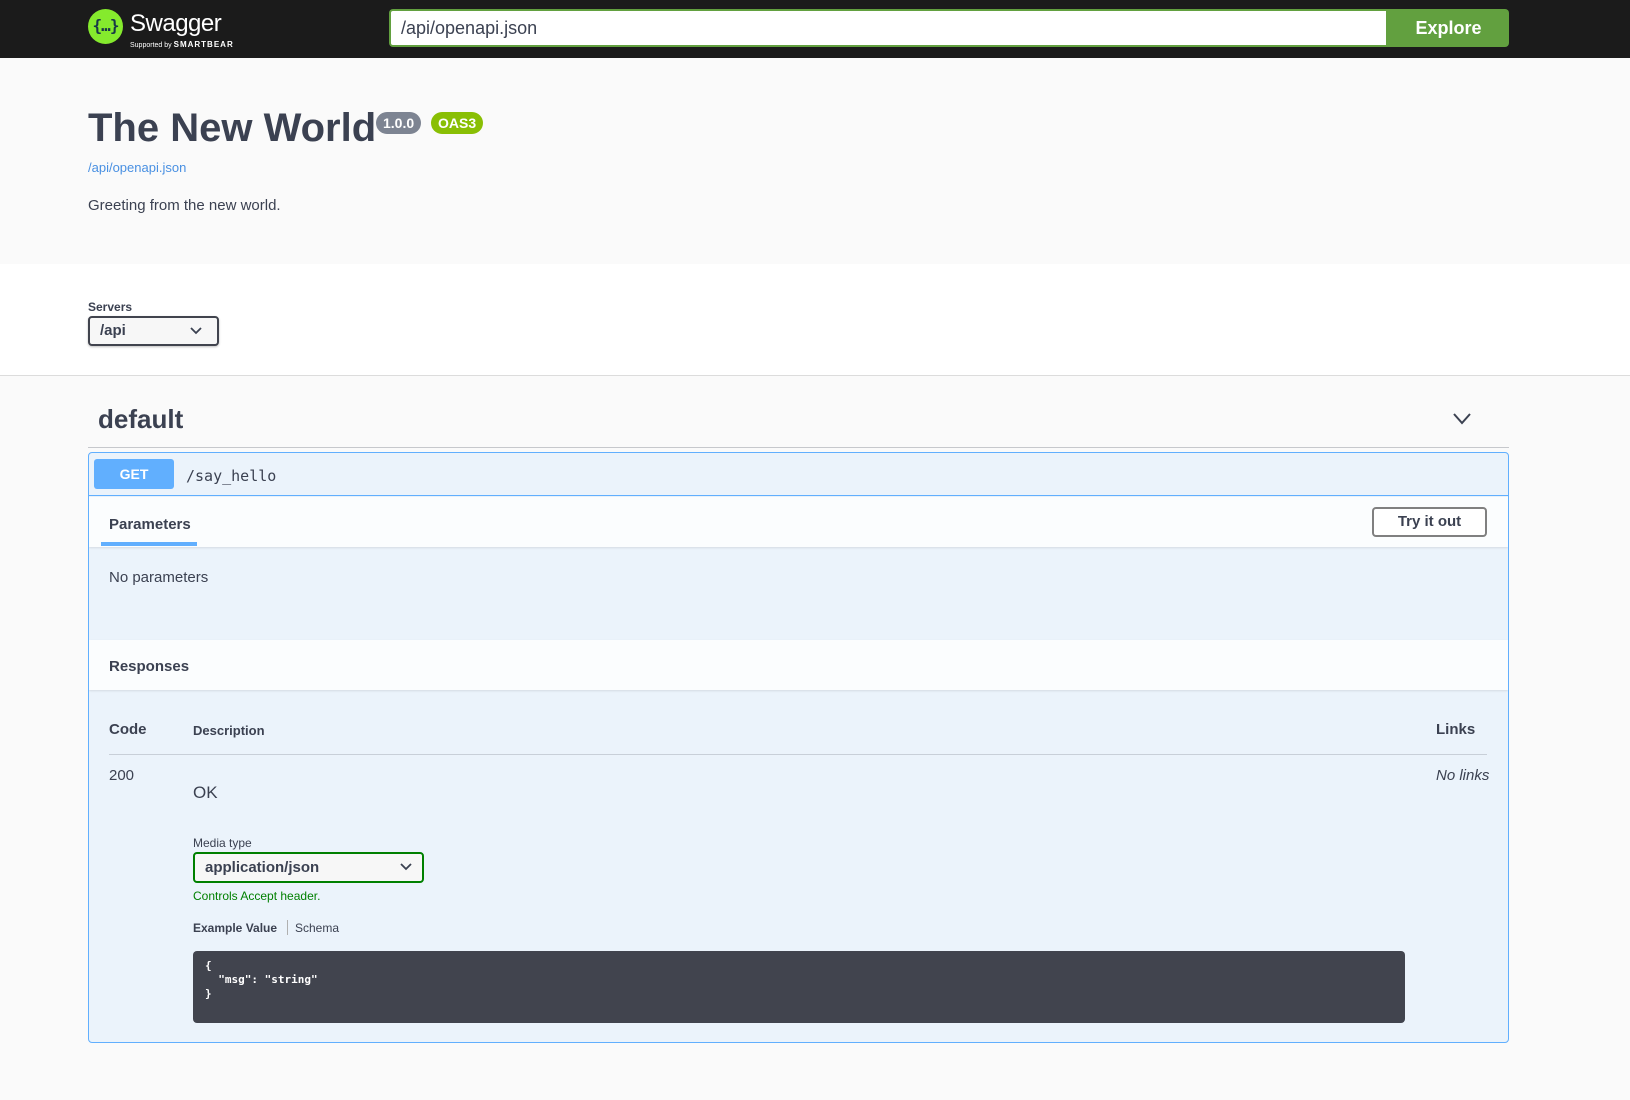 The image size is (1630, 1100). What do you see at coordinates (150, 524) in the screenshot?
I see `tab-parameters: Parameters` at bounding box center [150, 524].